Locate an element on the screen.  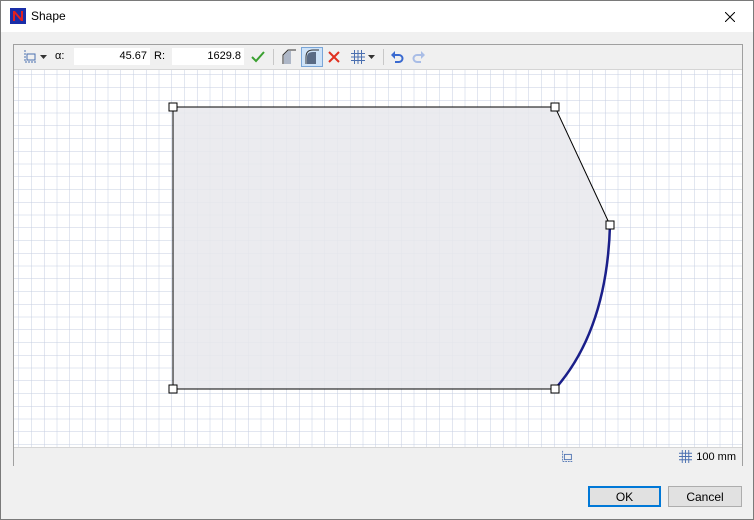
grid-size-indicator: 100 mm is located at coordinates (707, 456).